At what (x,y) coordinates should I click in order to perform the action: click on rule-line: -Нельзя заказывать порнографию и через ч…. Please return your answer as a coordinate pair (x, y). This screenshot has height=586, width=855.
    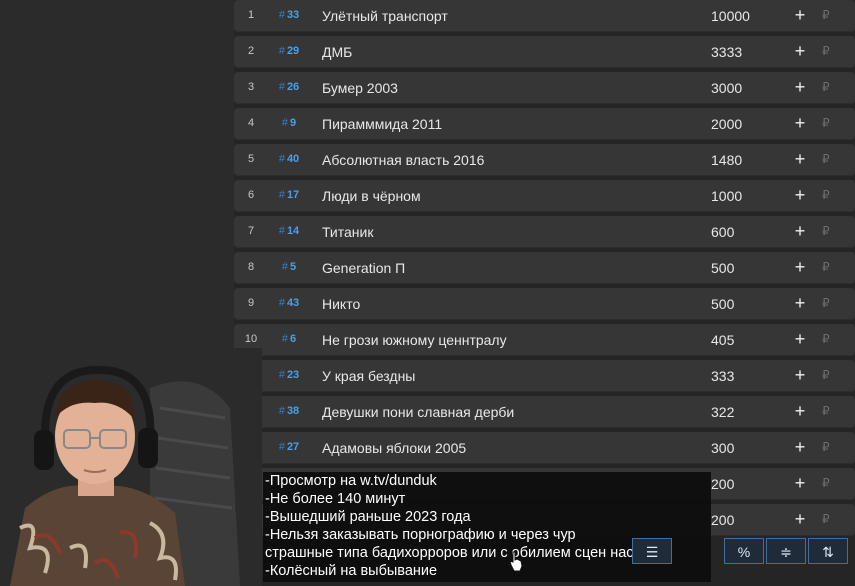
    Looking at the image, I should click on (420, 535).